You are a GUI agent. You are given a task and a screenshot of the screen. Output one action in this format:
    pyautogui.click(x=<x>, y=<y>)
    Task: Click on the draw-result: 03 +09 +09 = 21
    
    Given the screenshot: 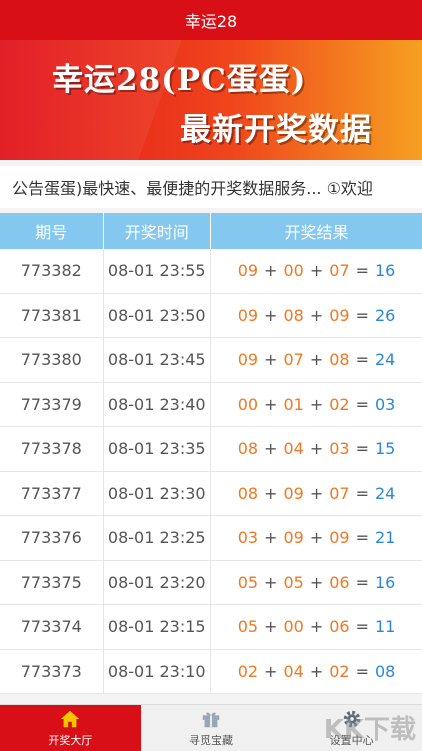 What is the action you would take?
    pyautogui.click(x=316, y=538)
    